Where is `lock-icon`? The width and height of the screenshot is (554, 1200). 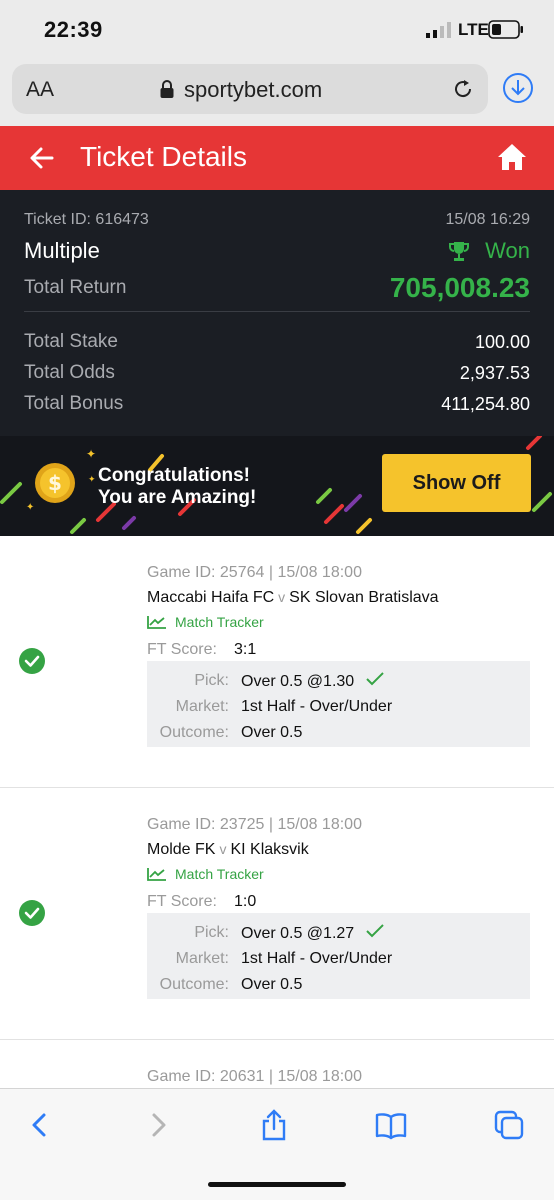
lock-icon is located at coordinates (167, 89).